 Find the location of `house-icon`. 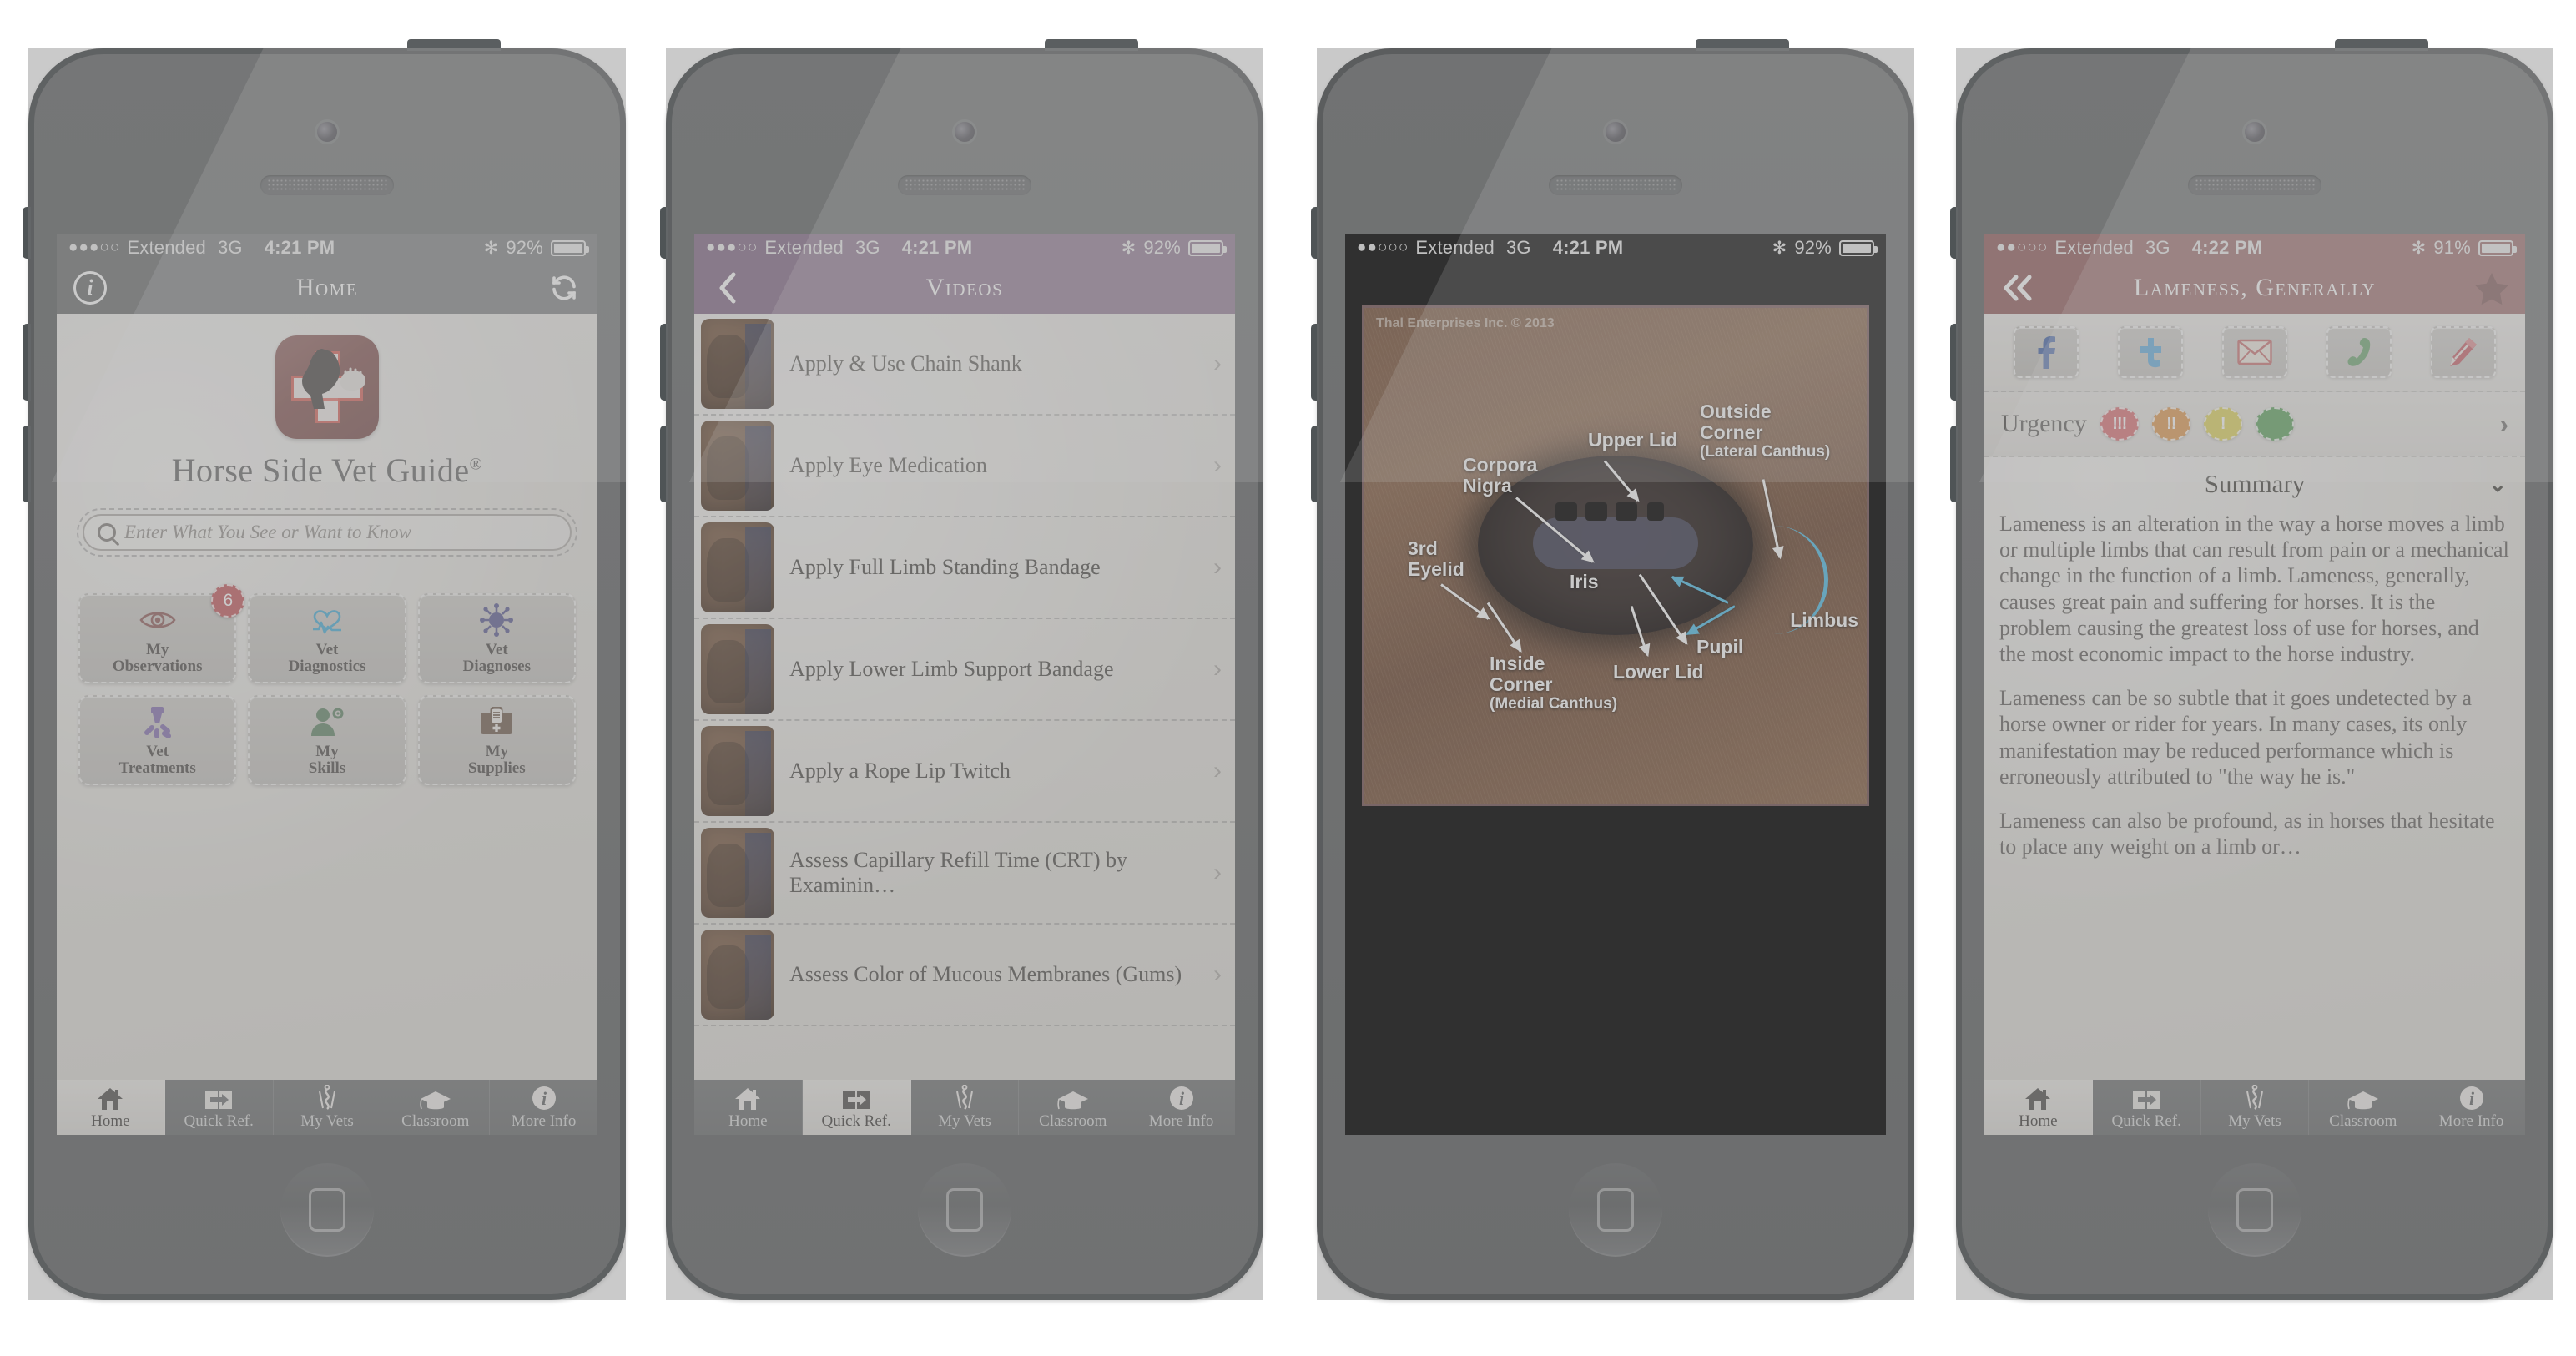

house-icon is located at coordinates (747, 1098).